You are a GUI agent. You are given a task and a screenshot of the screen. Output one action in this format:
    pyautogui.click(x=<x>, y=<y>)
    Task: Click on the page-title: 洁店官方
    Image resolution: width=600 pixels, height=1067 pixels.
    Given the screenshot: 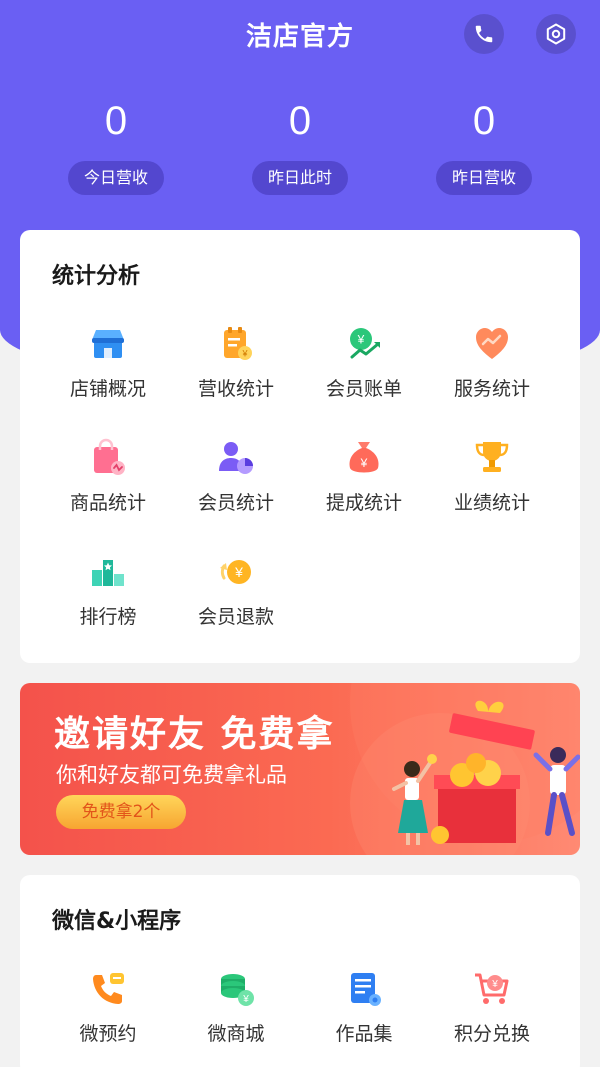 What is the action you would take?
    pyautogui.click(x=299, y=37)
    